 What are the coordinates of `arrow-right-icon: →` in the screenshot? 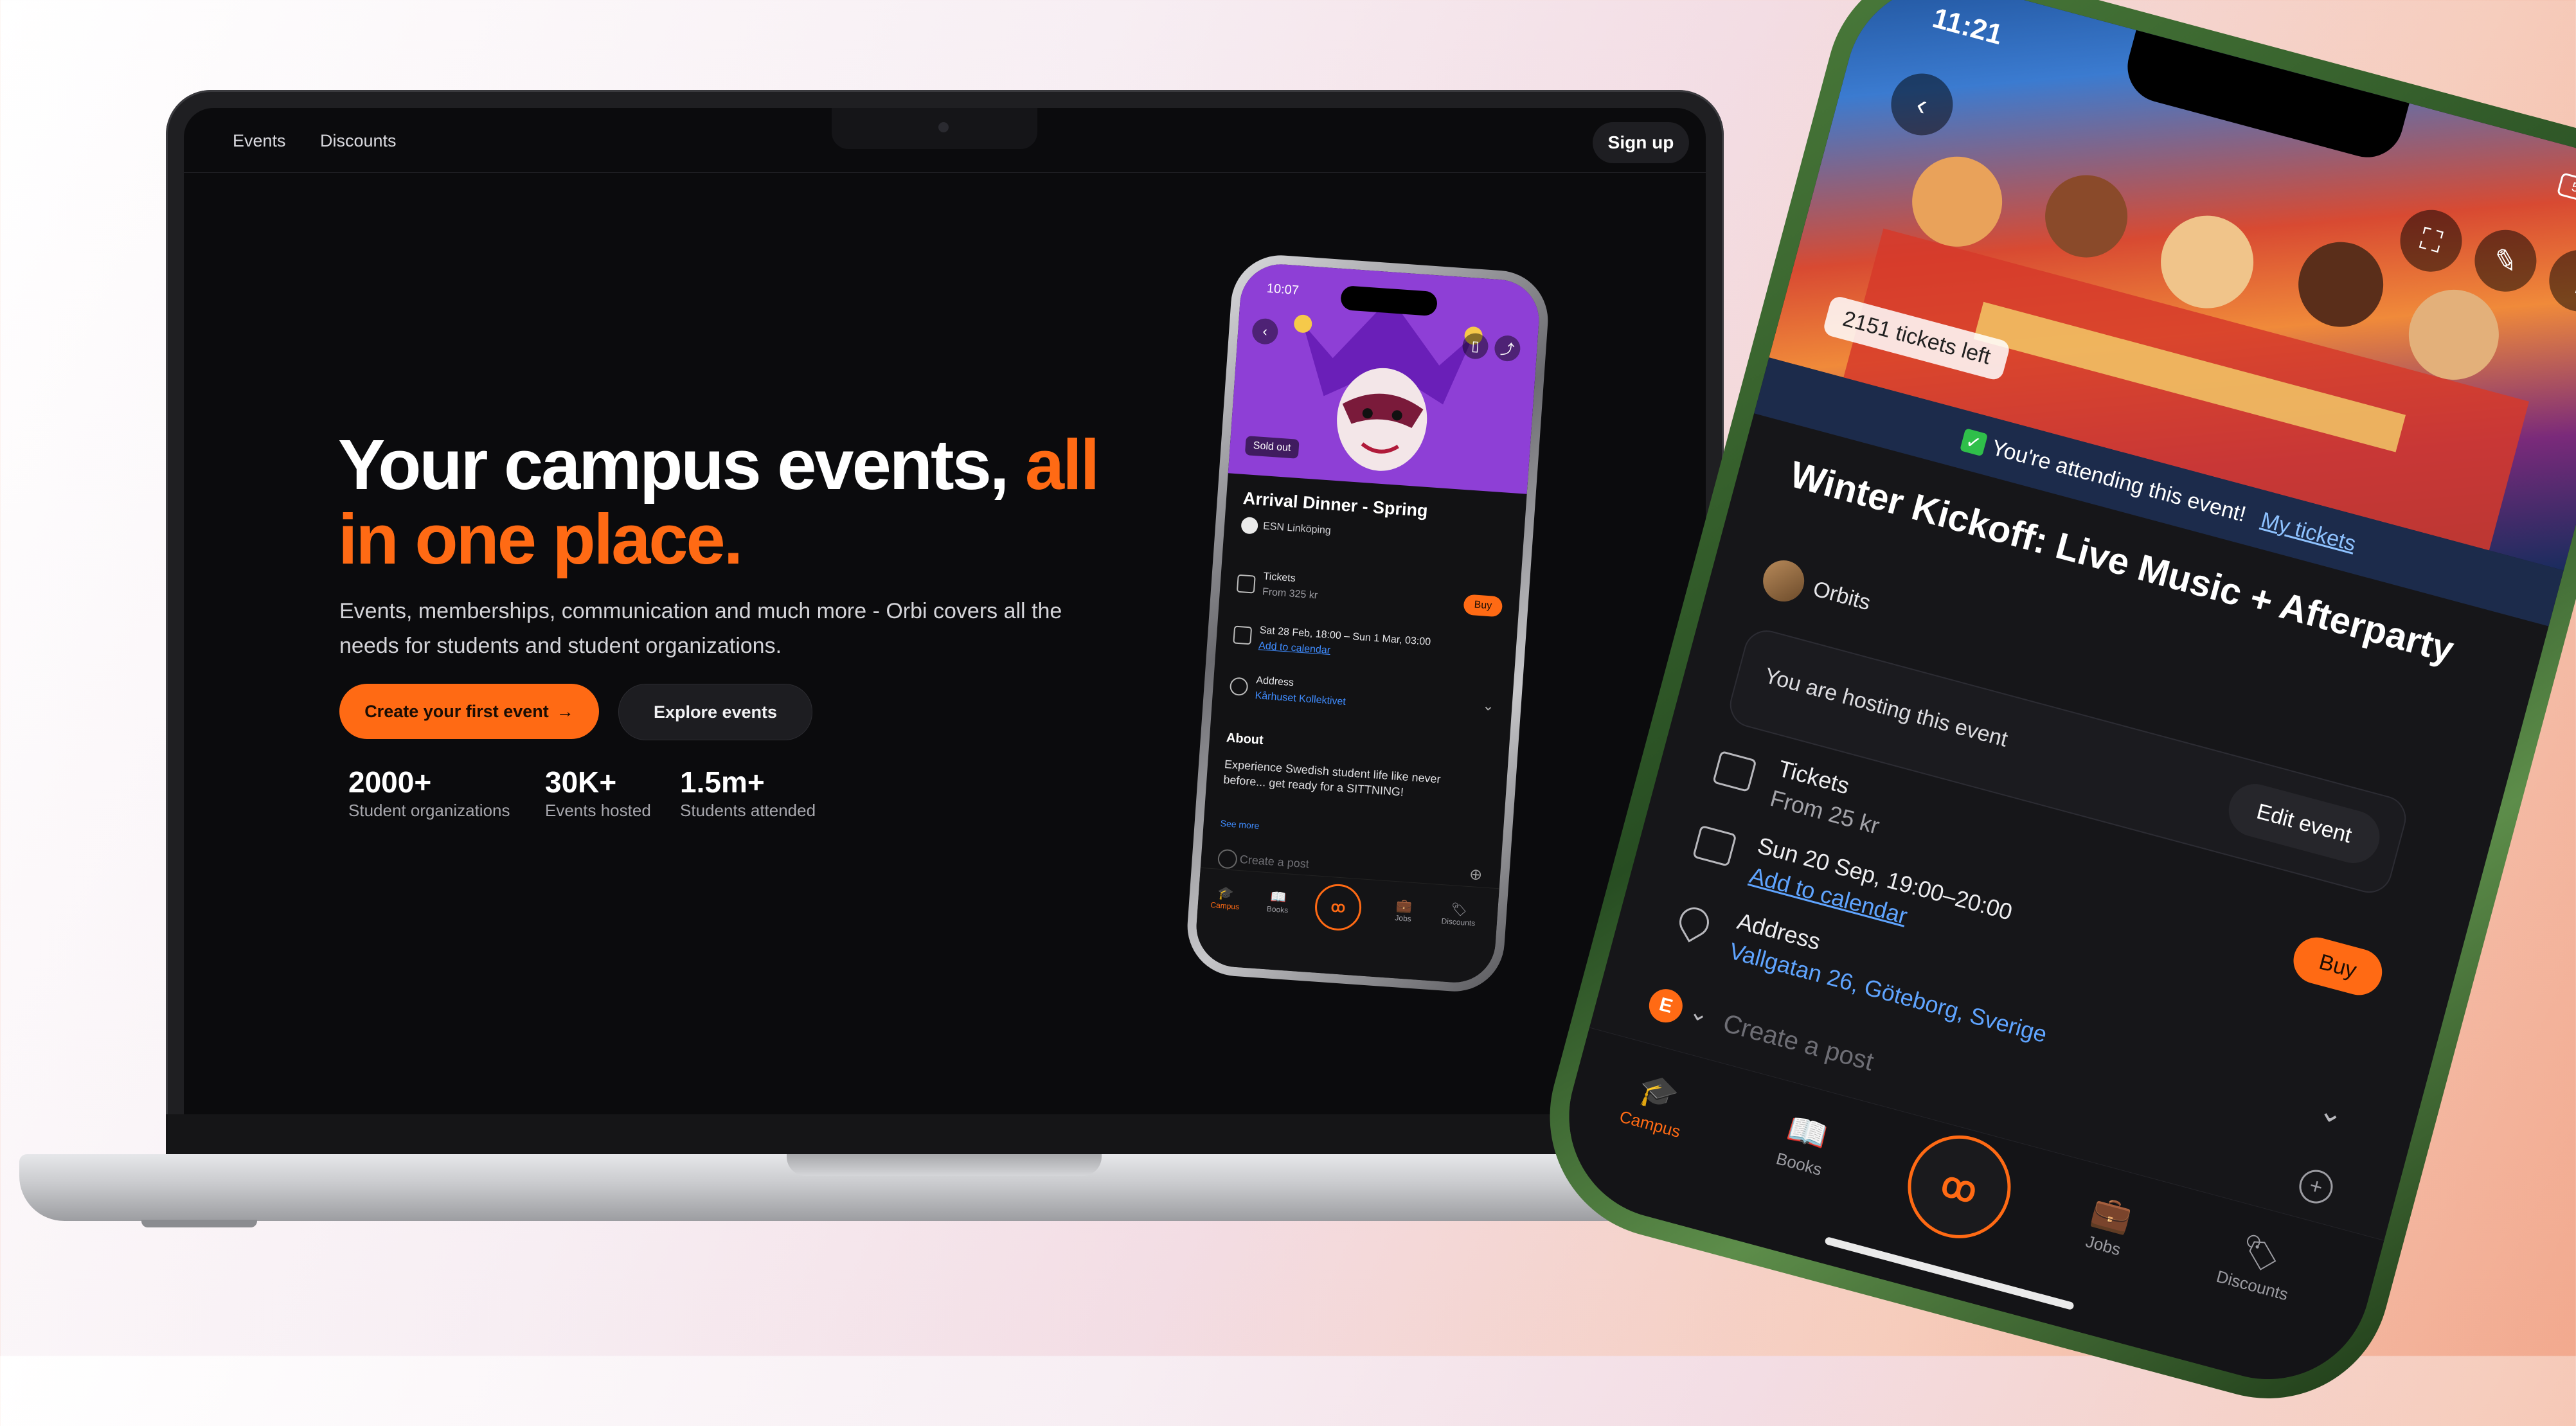 It's located at (565, 711).